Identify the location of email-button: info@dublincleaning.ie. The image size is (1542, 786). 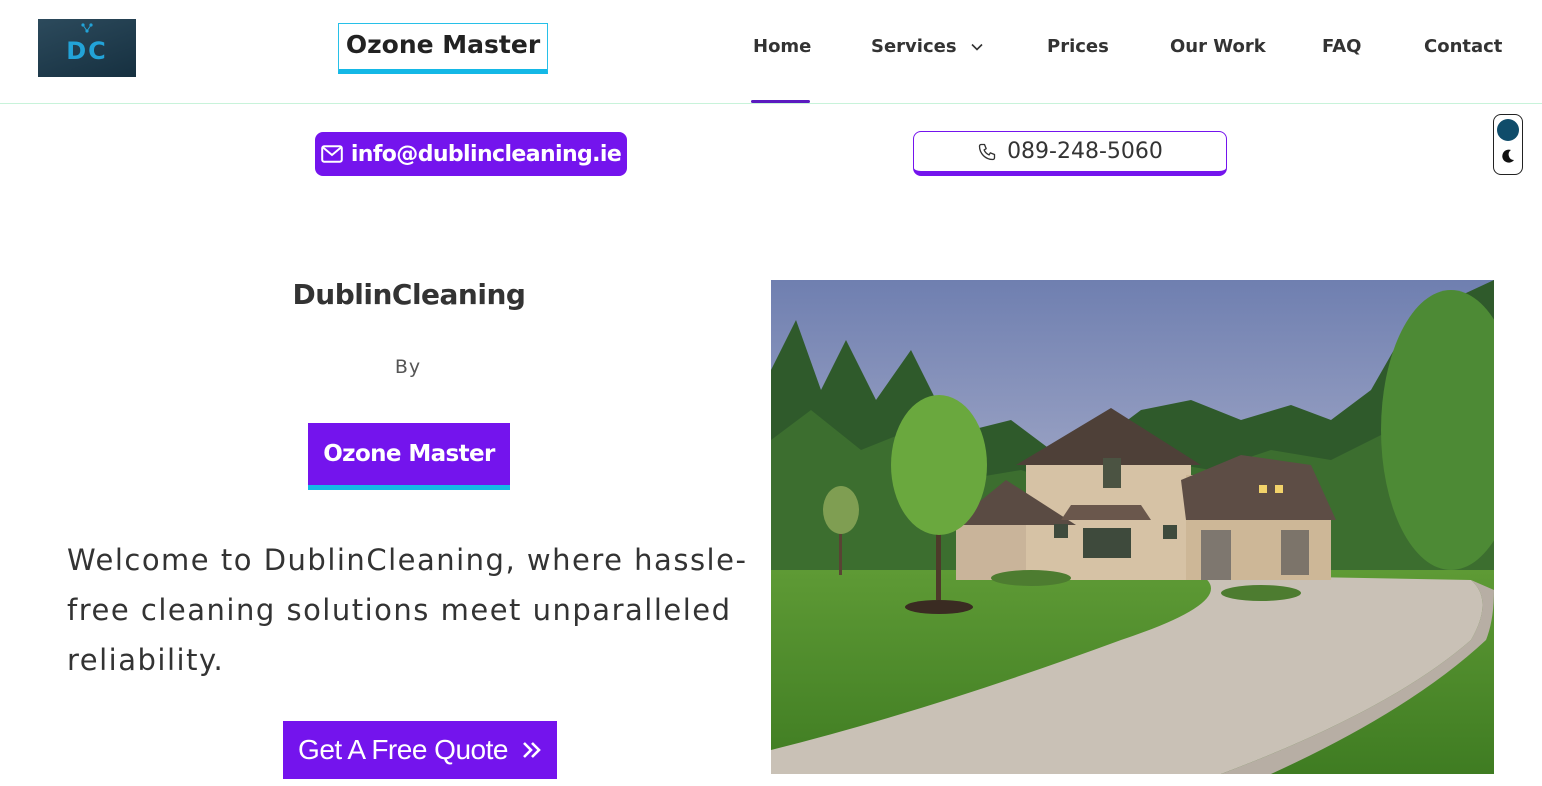
(471, 154).